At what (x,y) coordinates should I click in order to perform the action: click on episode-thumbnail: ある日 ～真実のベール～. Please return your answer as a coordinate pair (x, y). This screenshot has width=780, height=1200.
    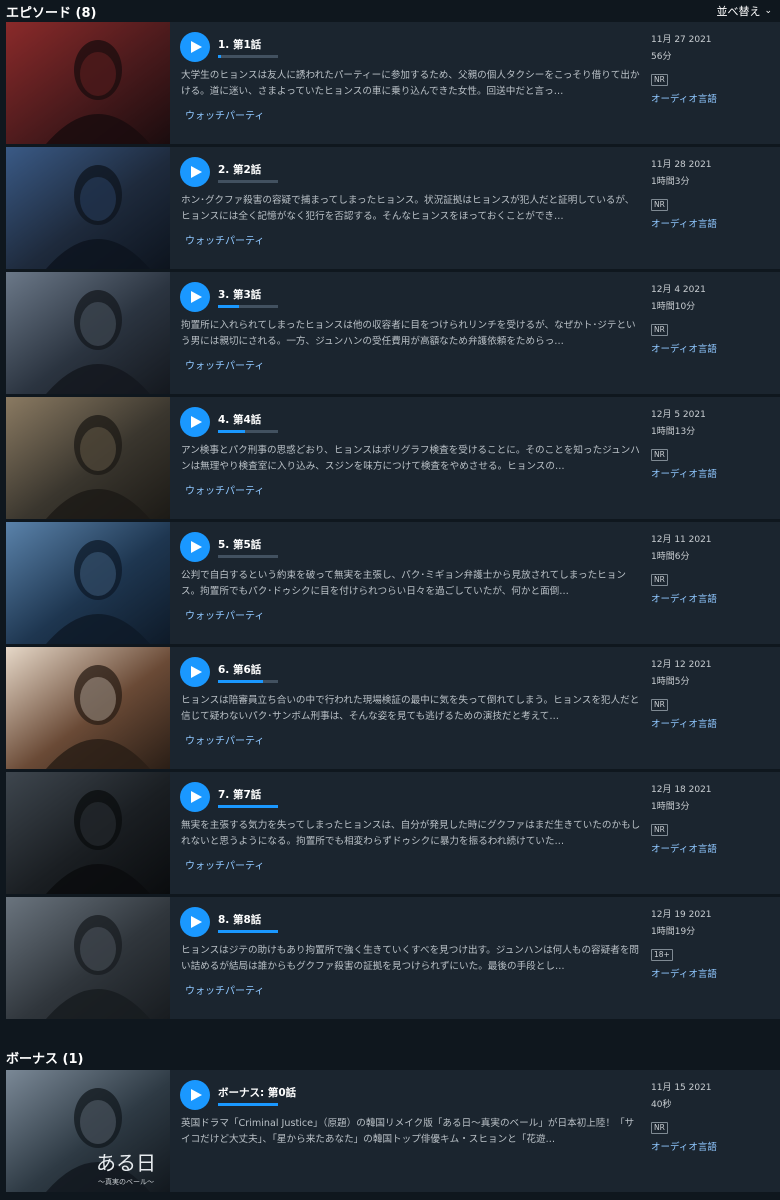
    Looking at the image, I should click on (88, 1131).